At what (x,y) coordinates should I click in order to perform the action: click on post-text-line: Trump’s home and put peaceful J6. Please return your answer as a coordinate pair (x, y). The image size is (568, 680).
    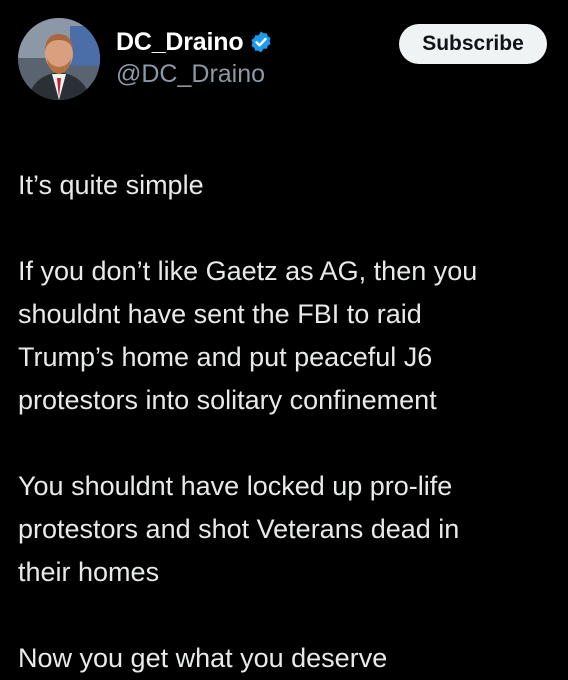
    Looking at the image, I should click on (225, 357).